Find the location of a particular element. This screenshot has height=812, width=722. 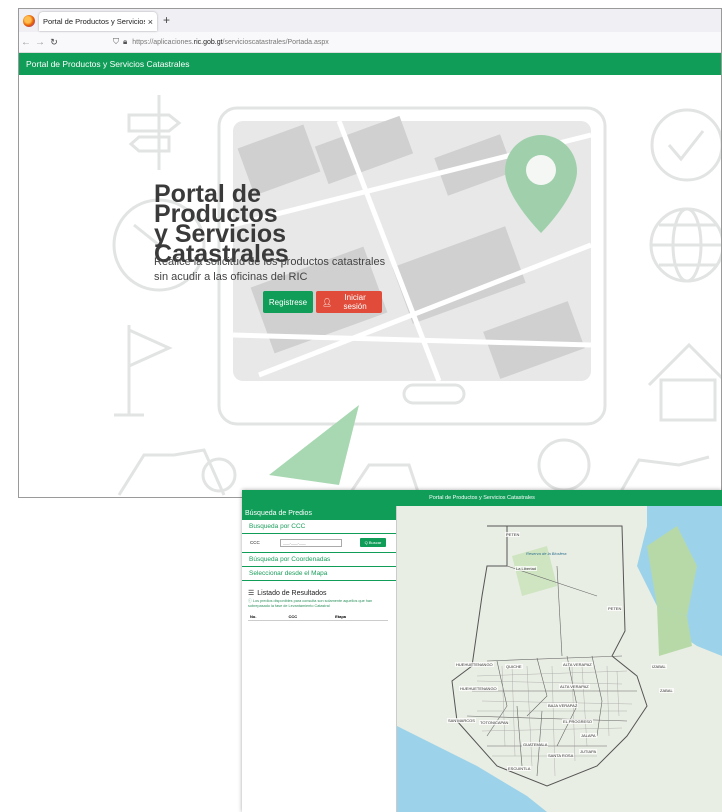

user-icon: 👤︎ is located at coordinates (327, 302).